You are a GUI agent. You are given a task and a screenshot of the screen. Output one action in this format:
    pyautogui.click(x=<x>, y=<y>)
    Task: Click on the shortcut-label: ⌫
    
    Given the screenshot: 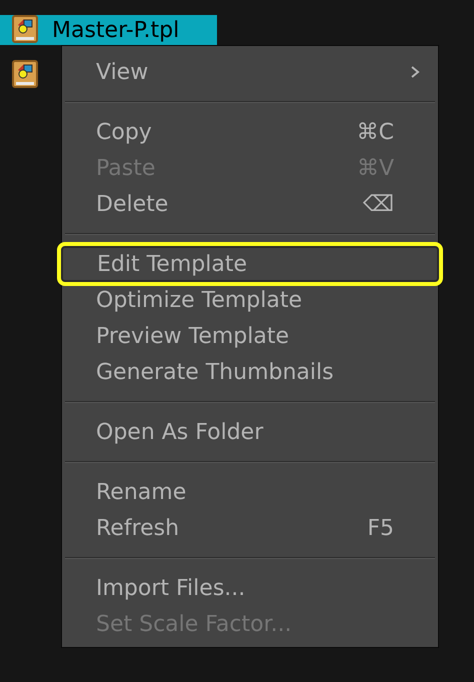 What is the action you would take?
    pyautogui.click(x=378, y=204)
    